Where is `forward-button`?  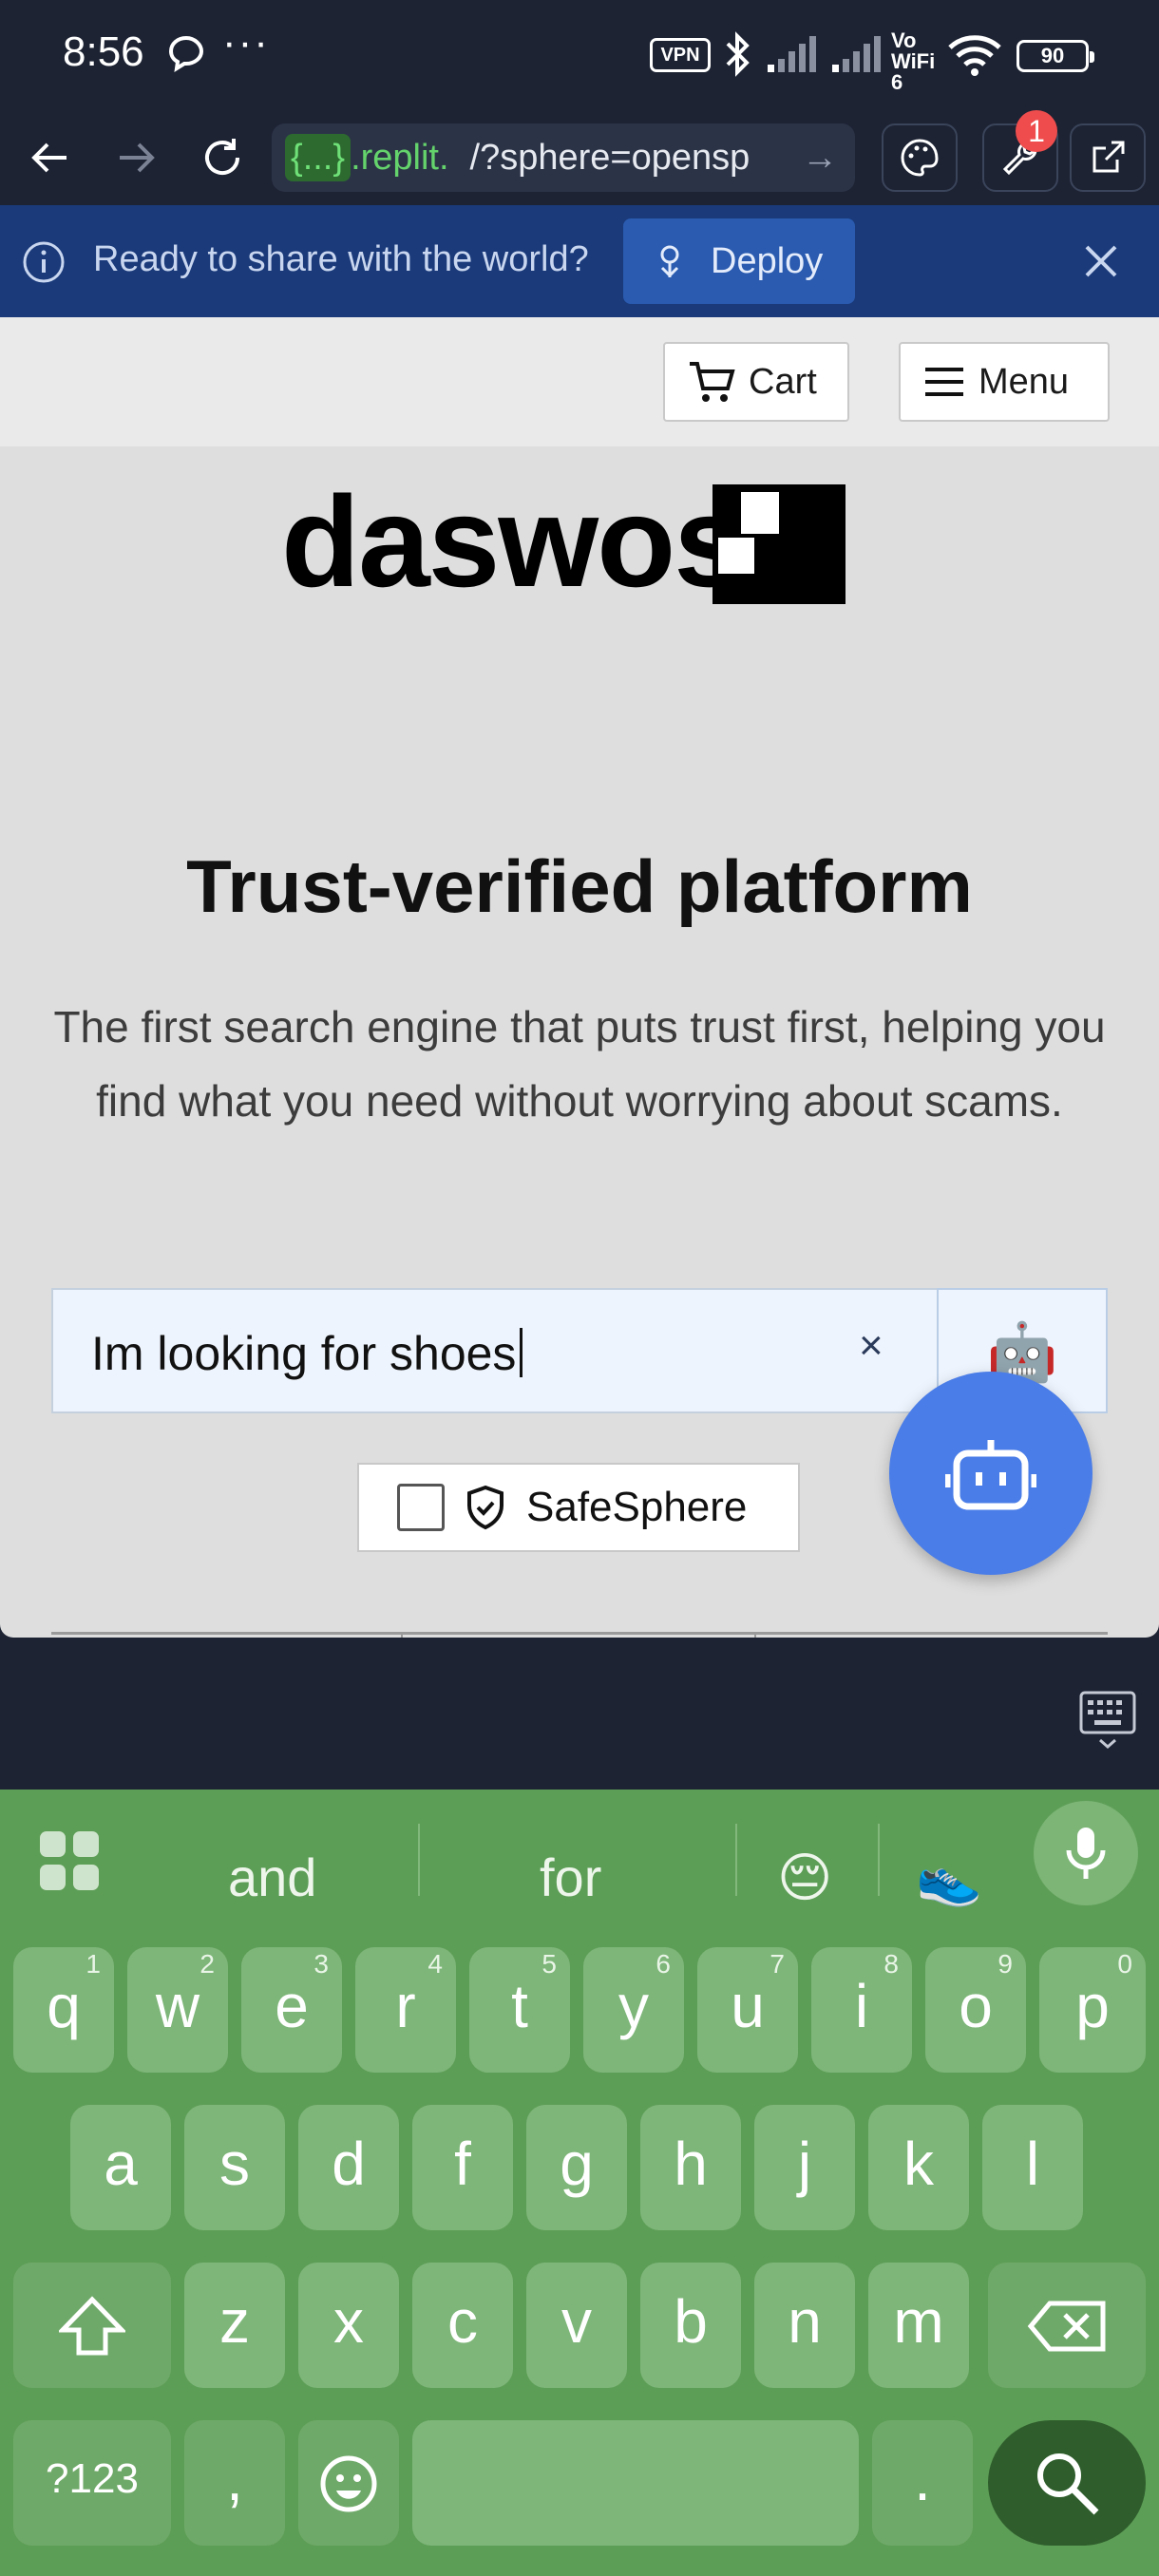
forward-button is located at coordinates (136, 157).